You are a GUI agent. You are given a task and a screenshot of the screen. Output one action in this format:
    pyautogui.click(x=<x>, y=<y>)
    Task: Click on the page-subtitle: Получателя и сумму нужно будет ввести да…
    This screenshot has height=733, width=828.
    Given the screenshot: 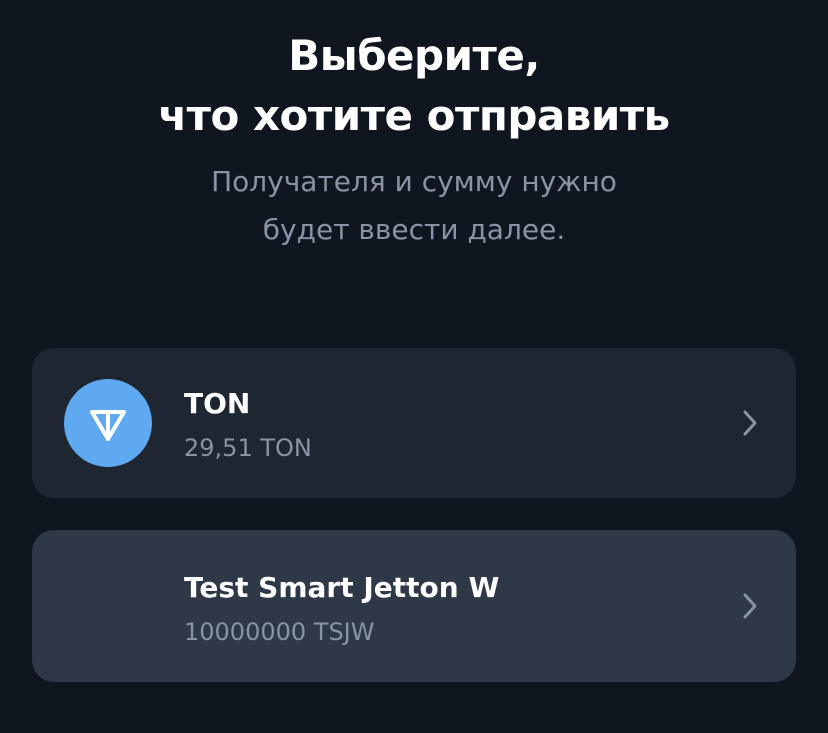 What is the action you would take?
    pyautogui.click(x=414, y=206)
    